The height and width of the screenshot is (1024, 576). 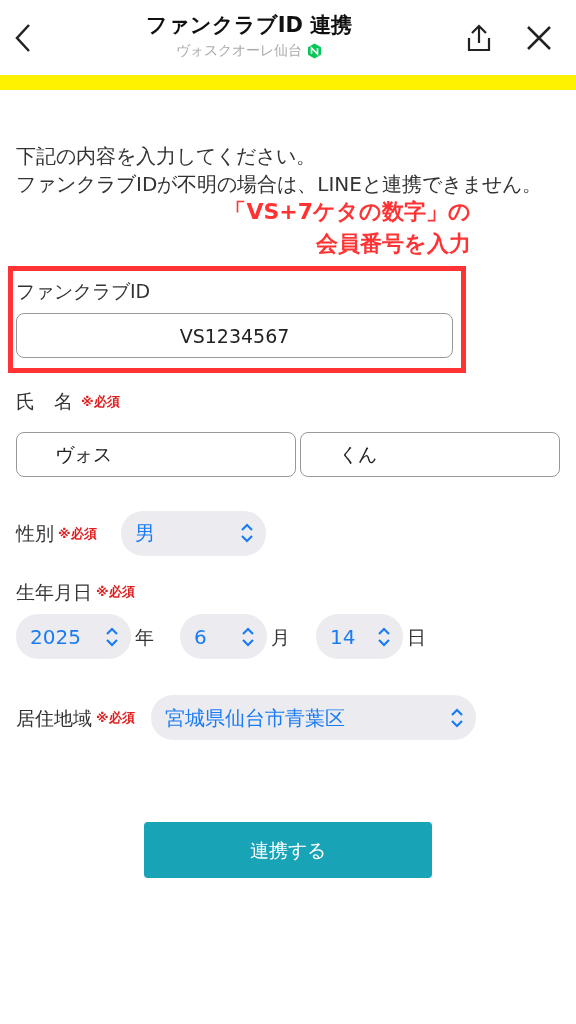 What do you see at coordinates (429, 454) in the screenshot?
I see `name-field: くん` at bounding box center [429, 454].